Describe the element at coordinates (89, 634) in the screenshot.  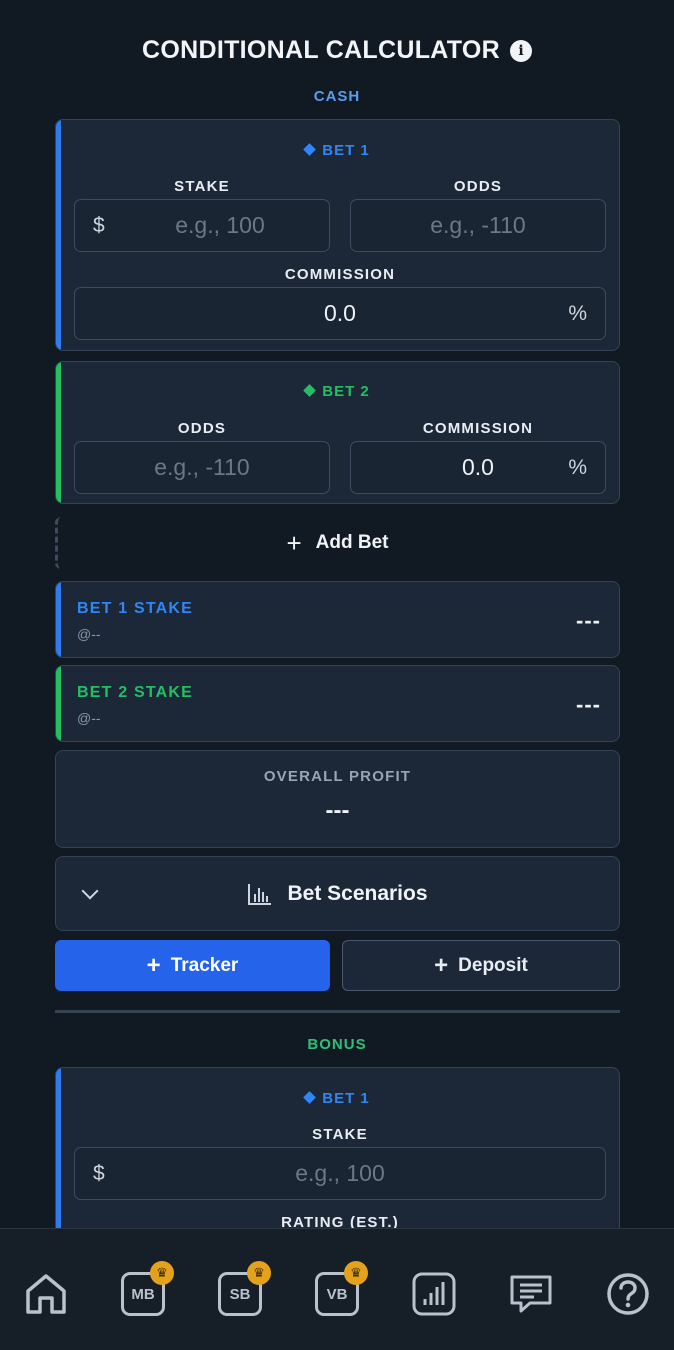
I see `bet1-stake-sub: @--` at that location.